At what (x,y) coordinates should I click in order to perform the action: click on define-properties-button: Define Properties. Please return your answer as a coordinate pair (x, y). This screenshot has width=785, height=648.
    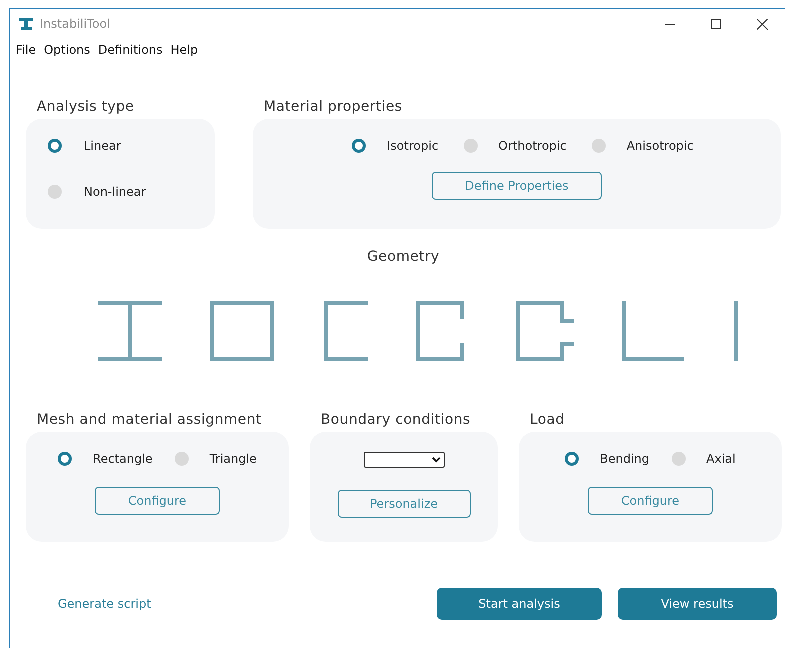
    Looking at the image, I should click on (517, 186).